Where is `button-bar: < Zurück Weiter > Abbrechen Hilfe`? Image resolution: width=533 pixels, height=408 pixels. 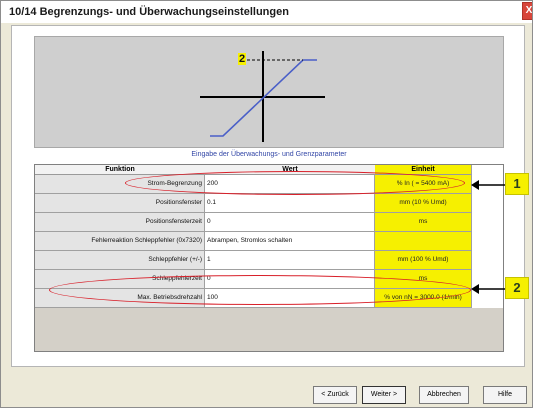 button-bar: < Zurück Weiter > Abbrechen Hilfe is located at coordinates (266, 393).